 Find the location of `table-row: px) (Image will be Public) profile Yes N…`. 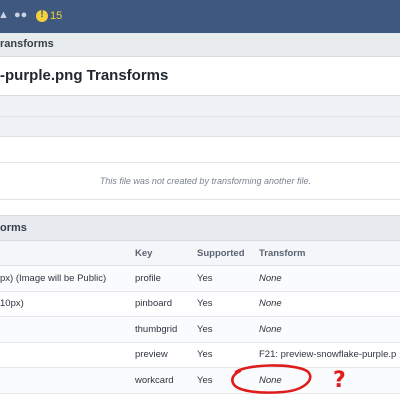

table-row: px) (Image will be Public) profile Yes N… is located at coordinates (200, 278).